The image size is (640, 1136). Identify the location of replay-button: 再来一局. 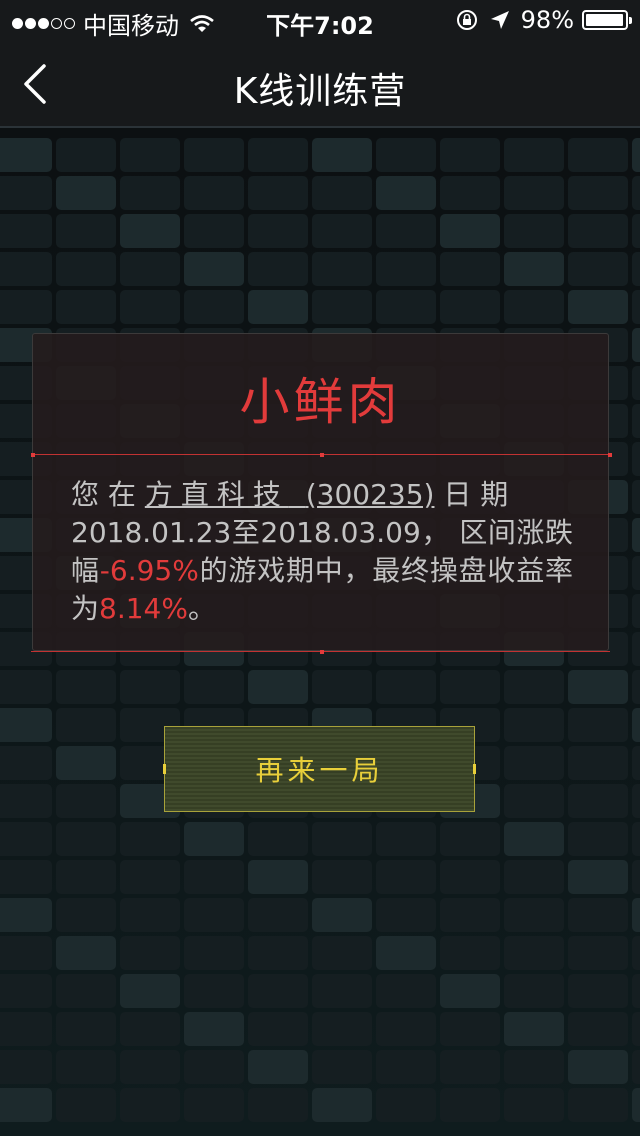
(319, 769).